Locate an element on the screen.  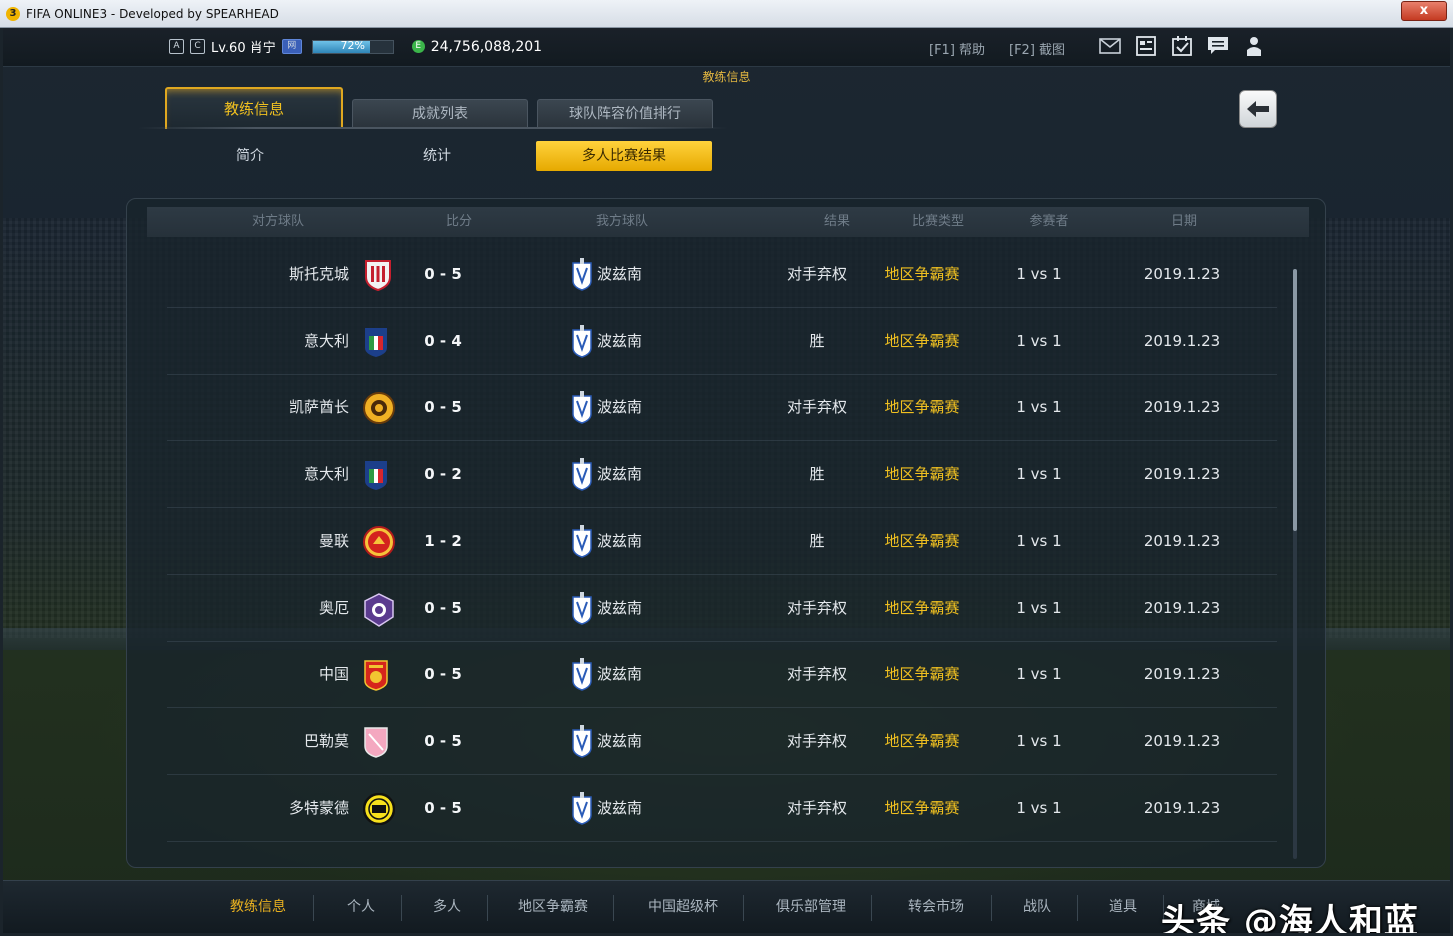
sub-tabs: 简介 统计 多人比赛结果 is located at coordinates (463, 156).